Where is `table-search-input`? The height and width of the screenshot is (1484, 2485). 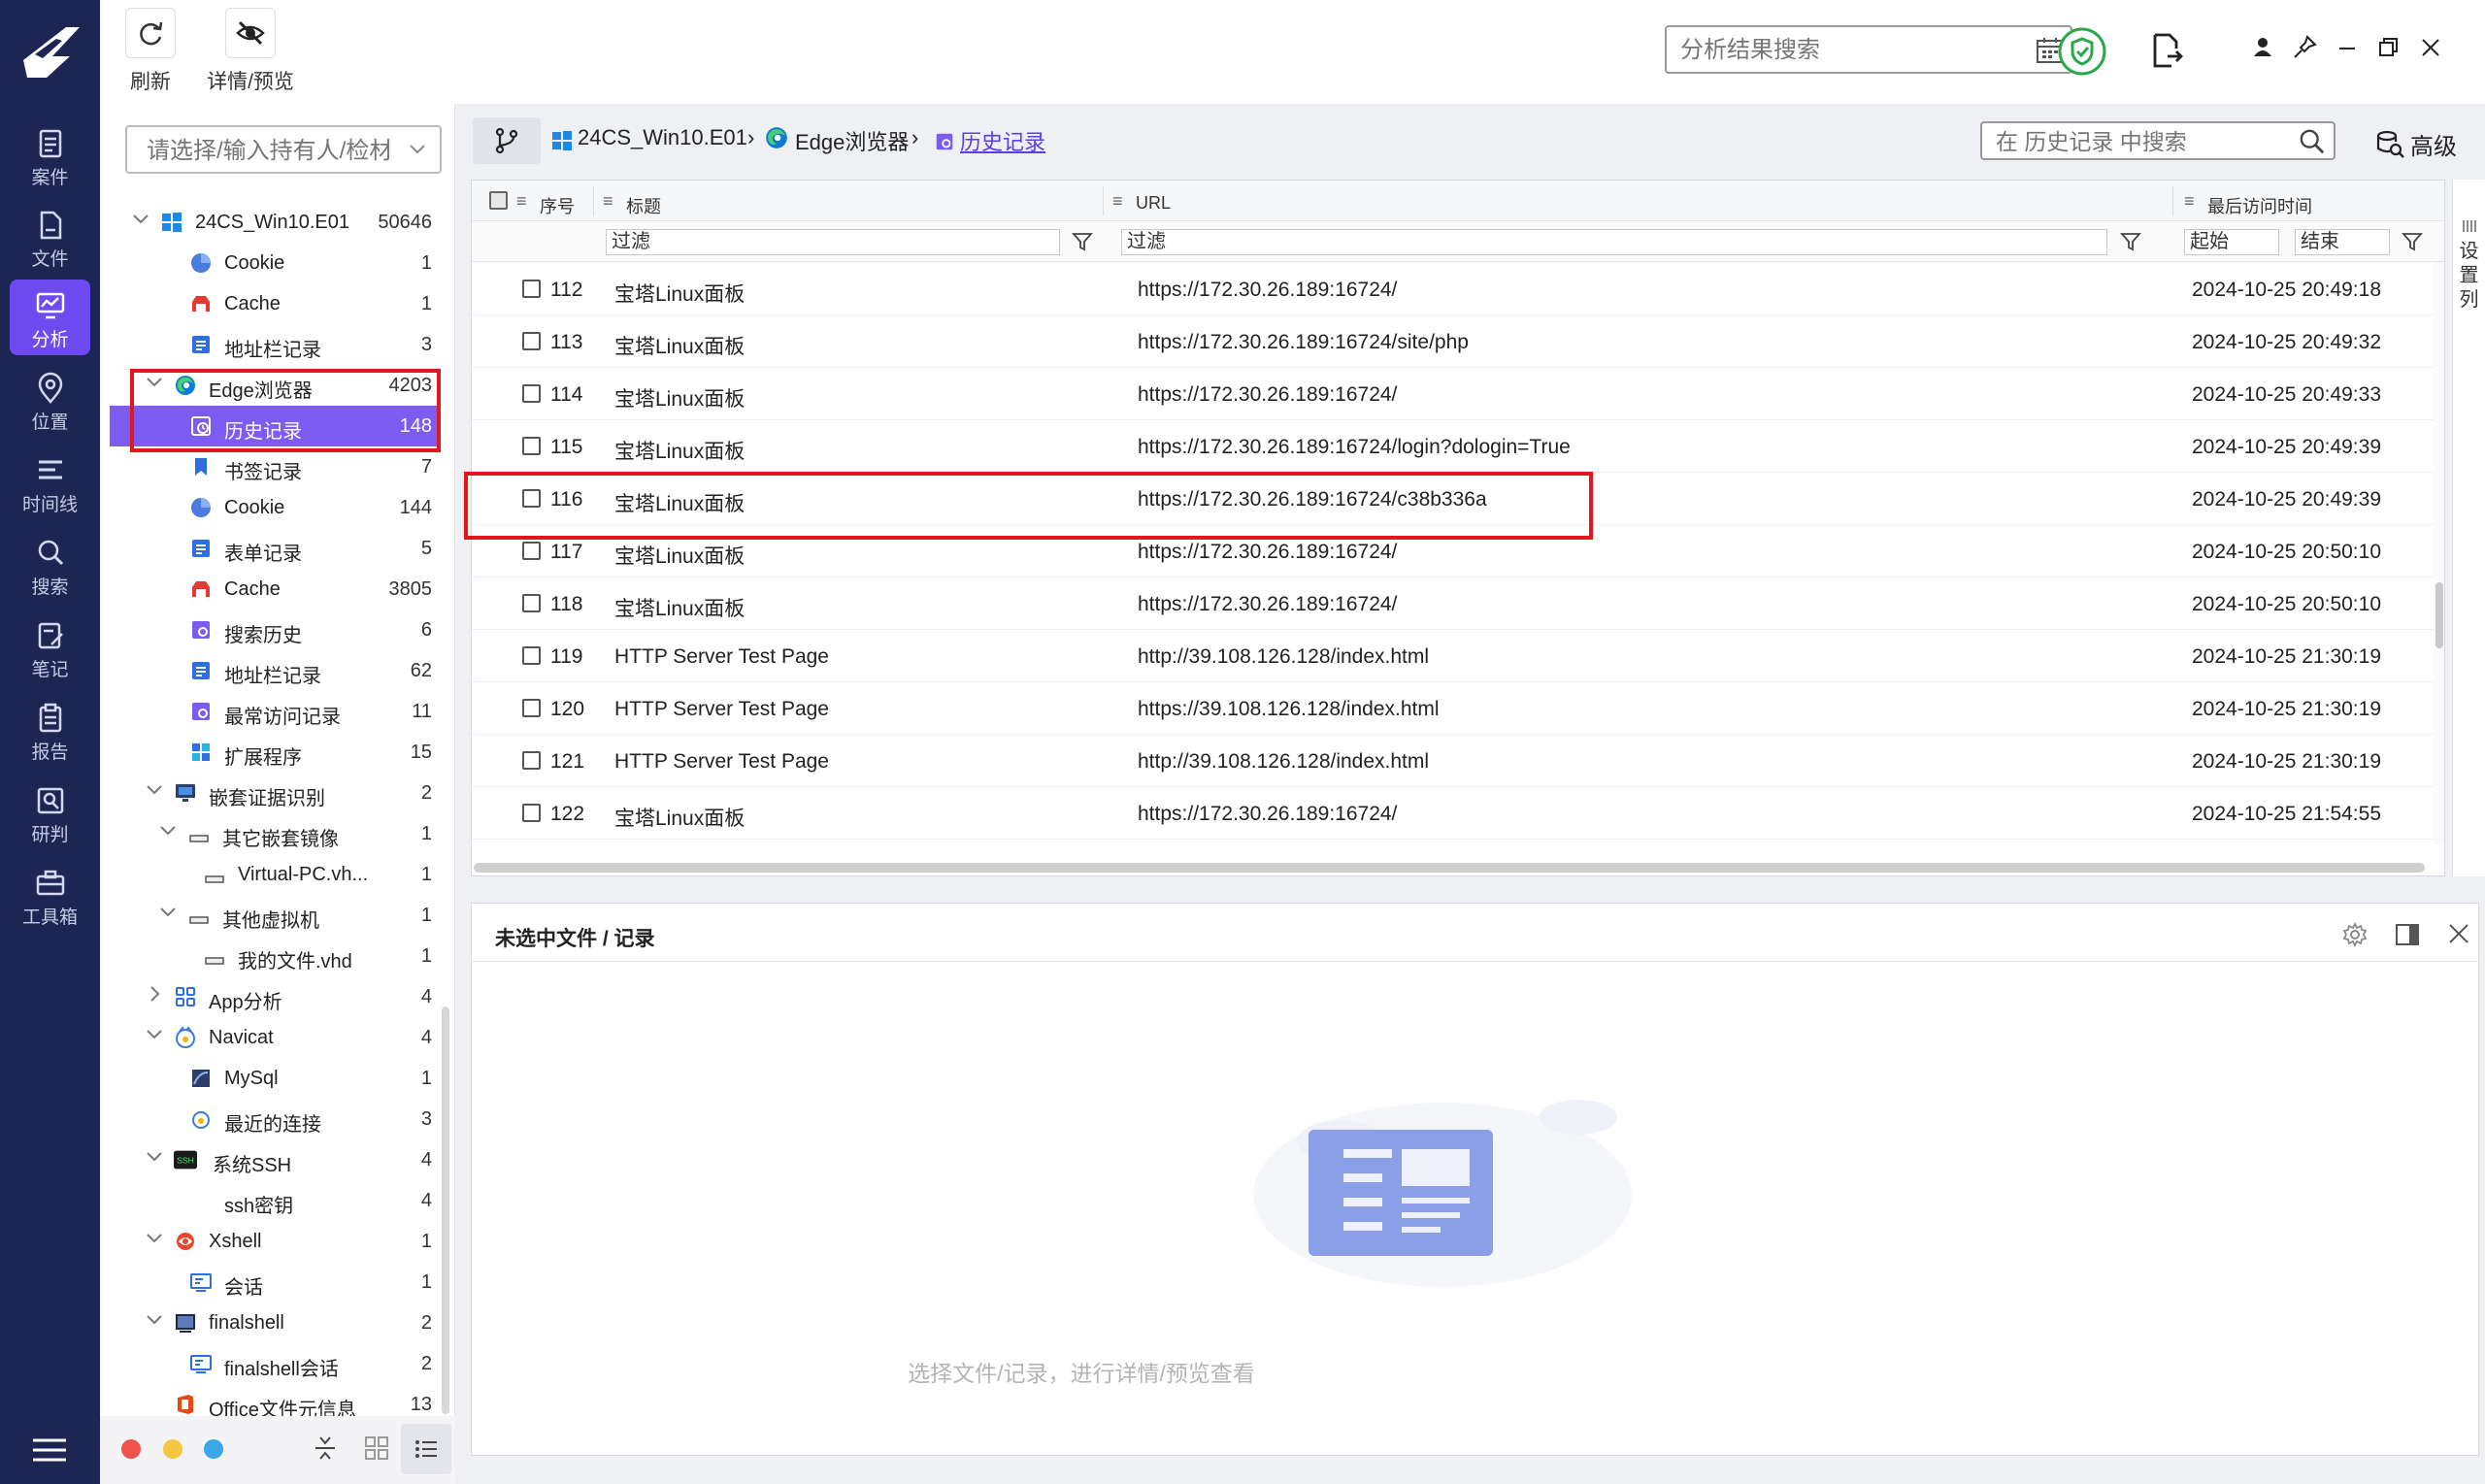 table-search-input is located at coordinates (2141, 141).